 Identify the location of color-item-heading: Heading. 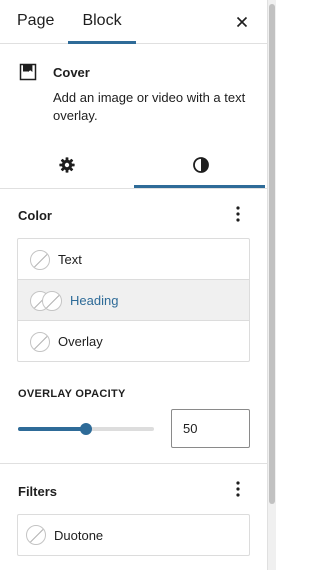
(133, 300).